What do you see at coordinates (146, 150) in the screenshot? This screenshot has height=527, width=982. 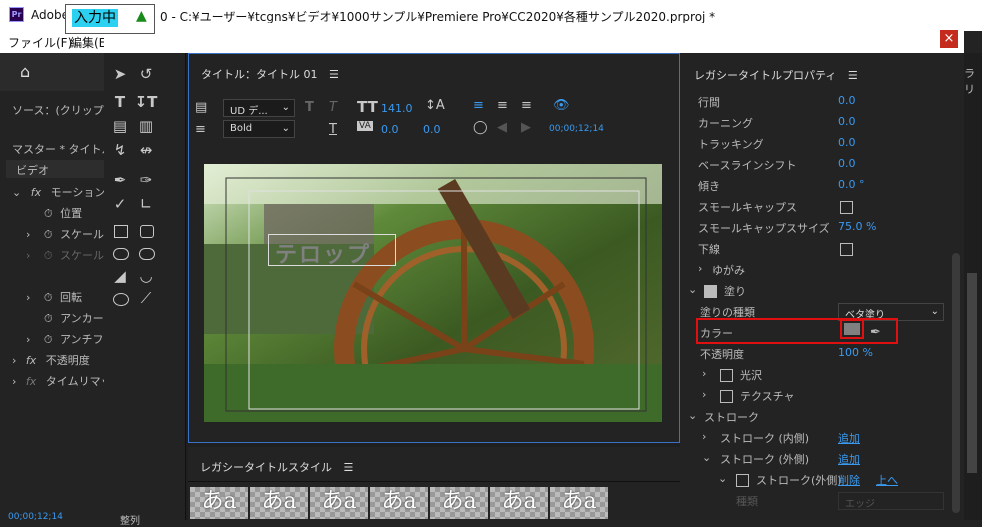 I see `vertical-path-type-tool-icon: ↮` at bounding box center [146, 150].